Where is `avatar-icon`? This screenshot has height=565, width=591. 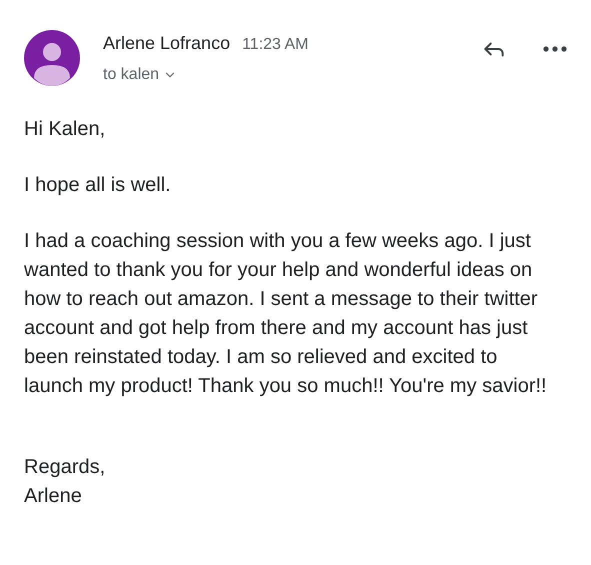 avatar-icon is located at coordinates (52, 58).